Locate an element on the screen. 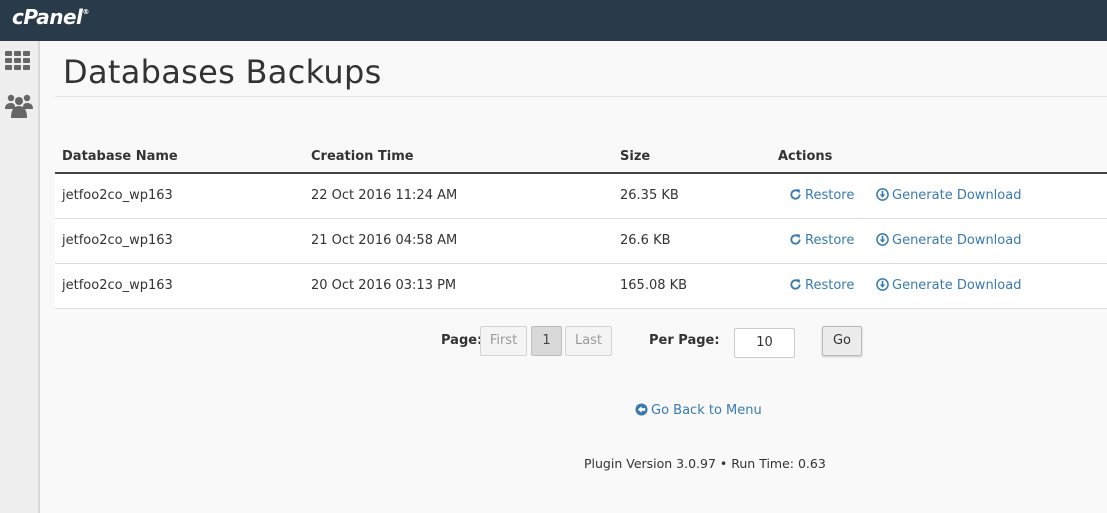 This screenshot has width=1107, height=513. page-label: Page: is located at coordinates (462, 340).